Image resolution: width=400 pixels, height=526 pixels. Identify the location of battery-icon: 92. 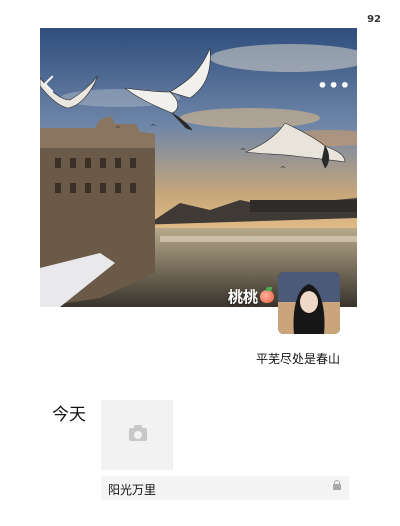
(374, 19).